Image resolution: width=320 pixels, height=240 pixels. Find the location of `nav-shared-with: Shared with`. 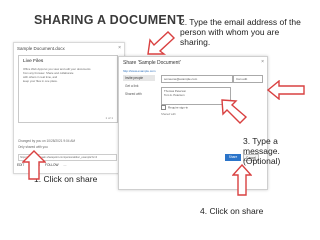

nav-shared-with: Shared with is located at coordinates (139, 94).